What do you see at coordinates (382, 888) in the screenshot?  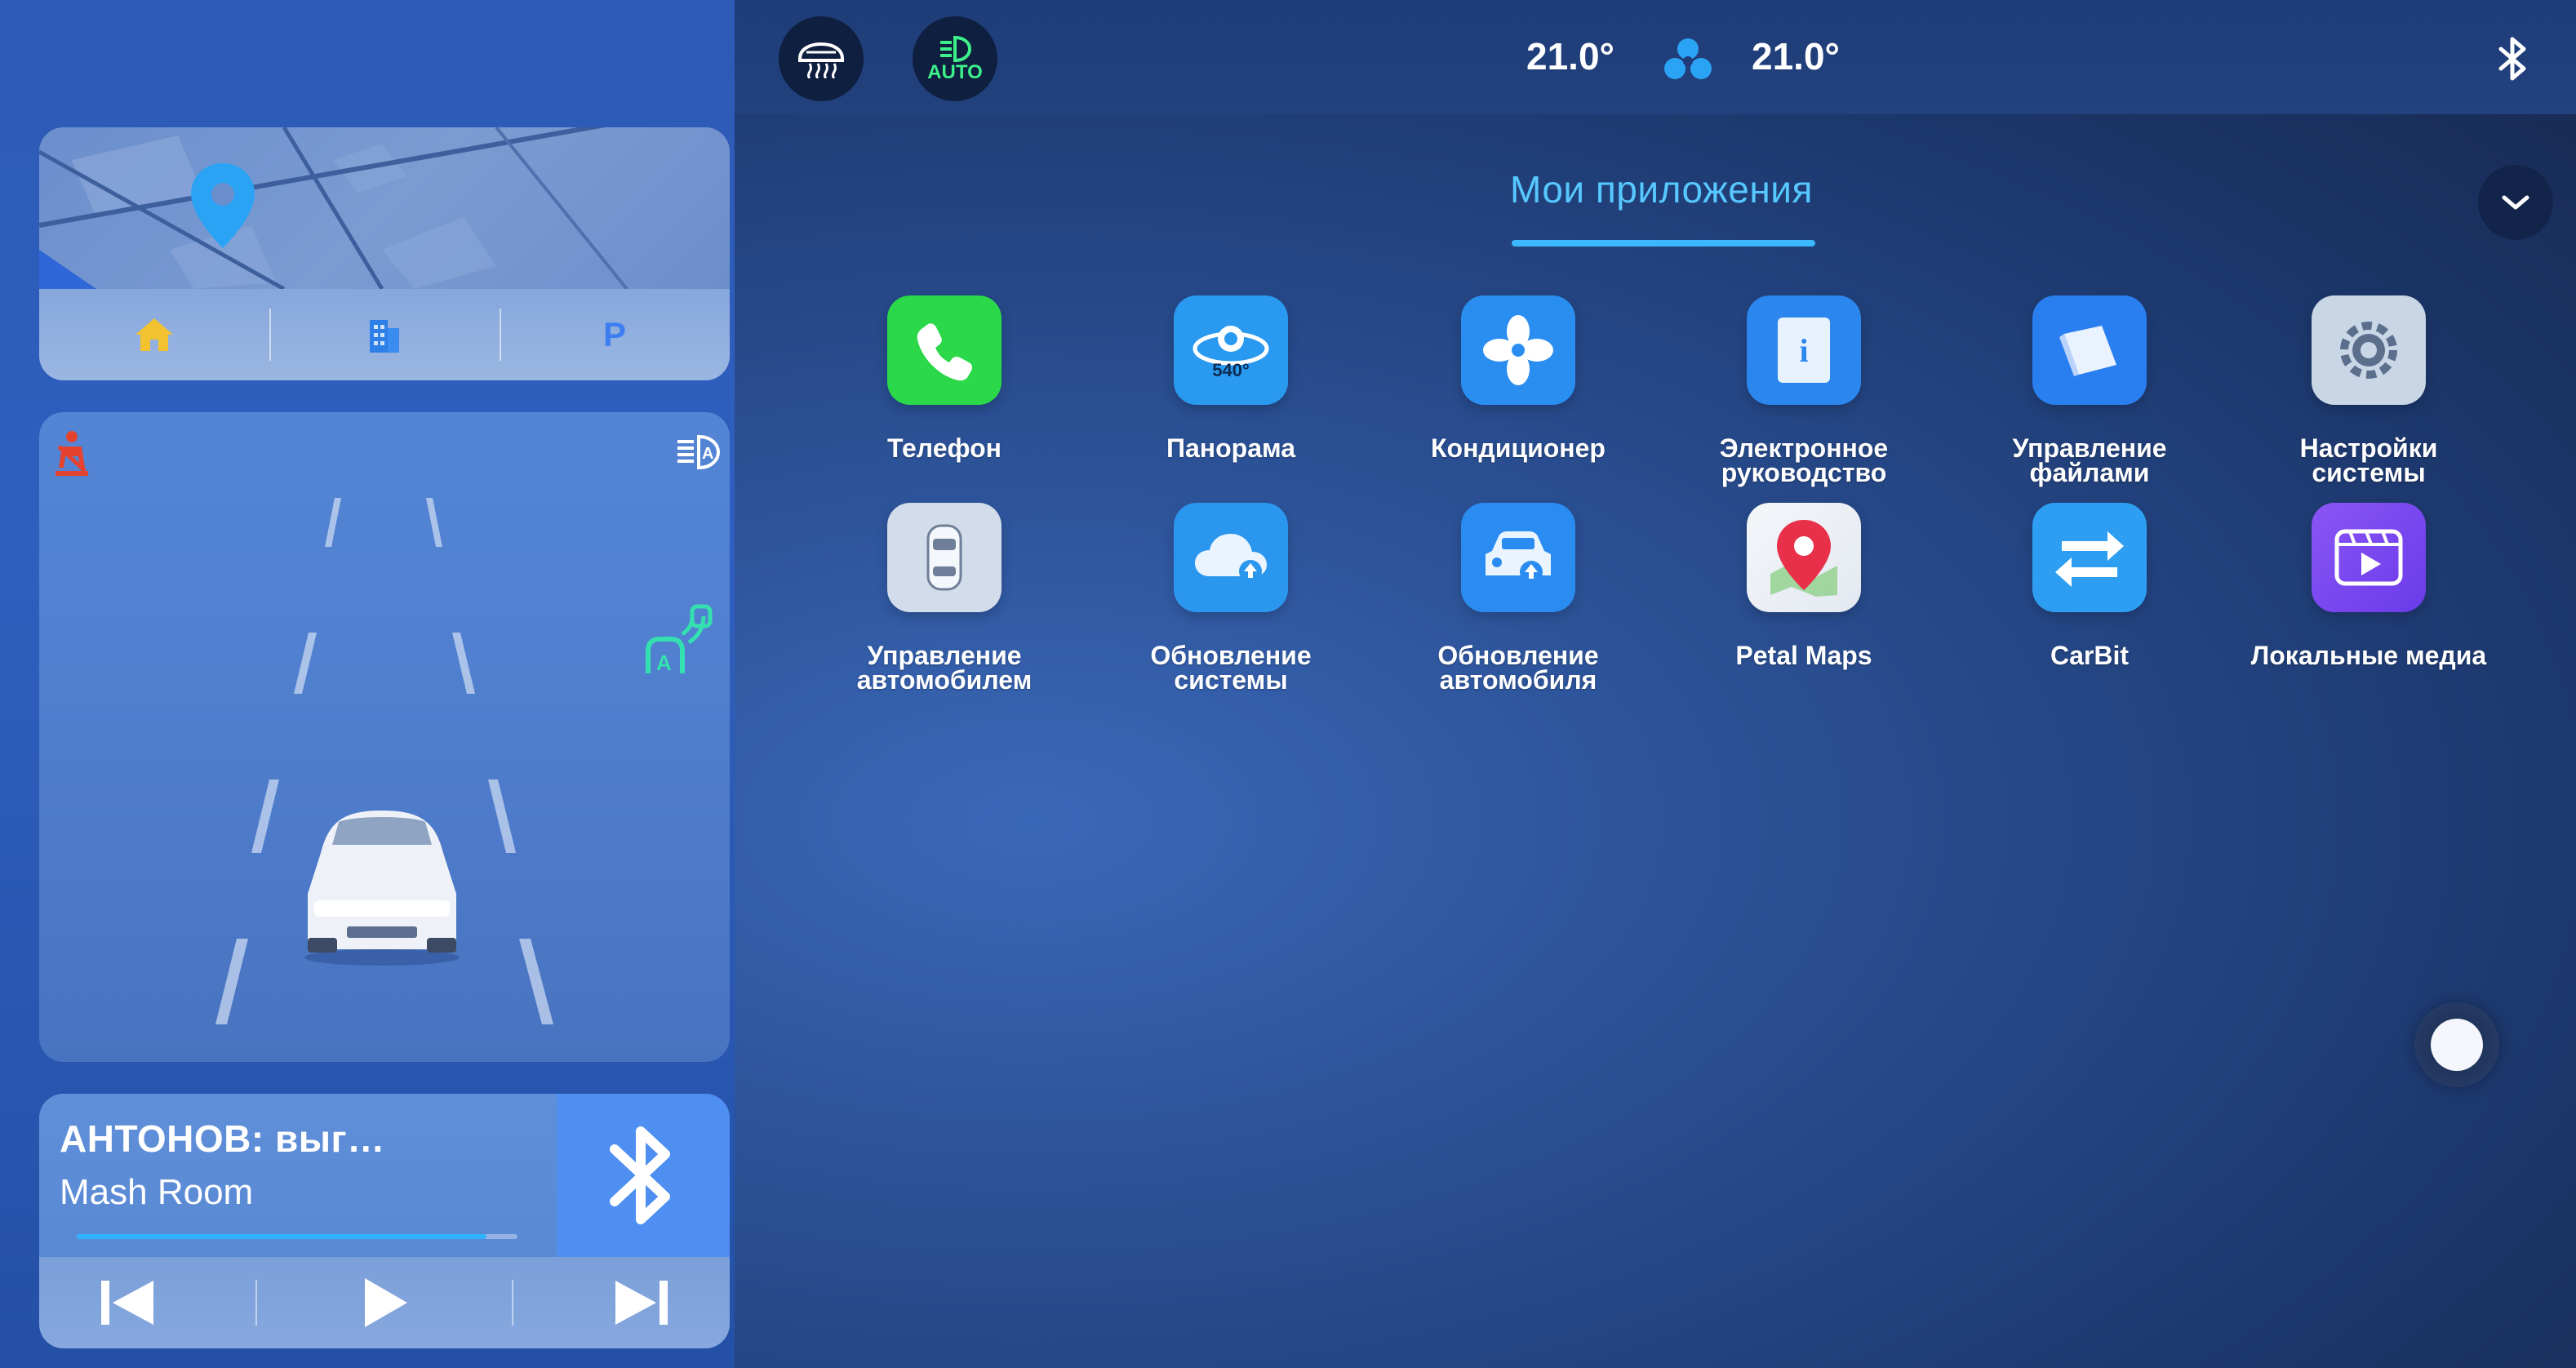 I see `ego-vehicle-icon` at bounding box center [382, 888].